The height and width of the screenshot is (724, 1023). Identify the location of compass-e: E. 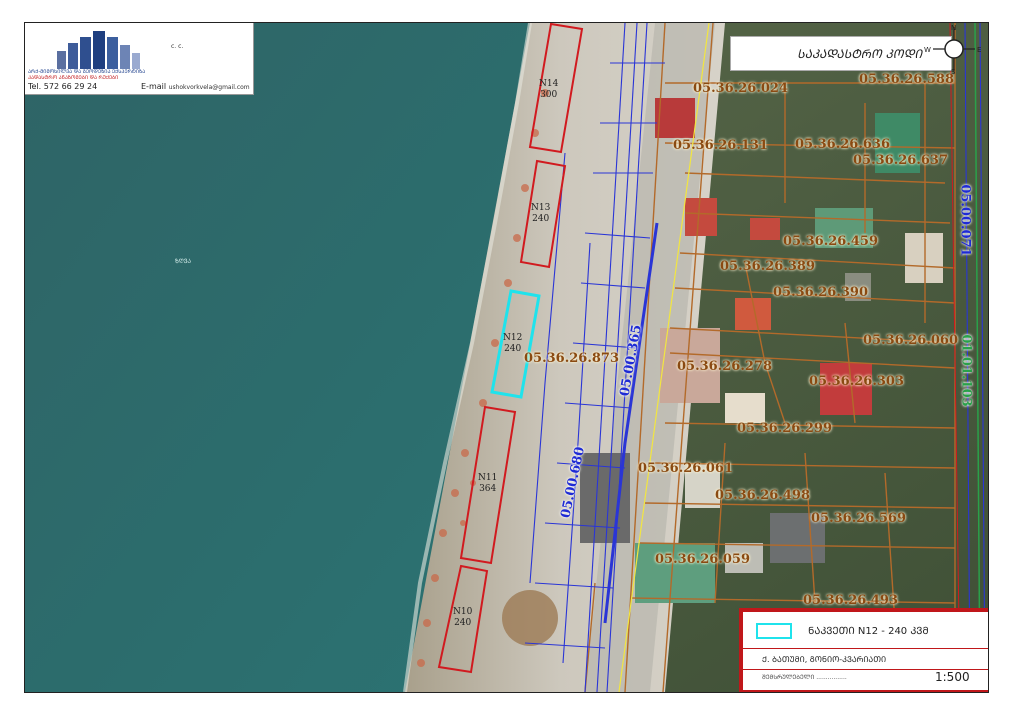
(979, 50).